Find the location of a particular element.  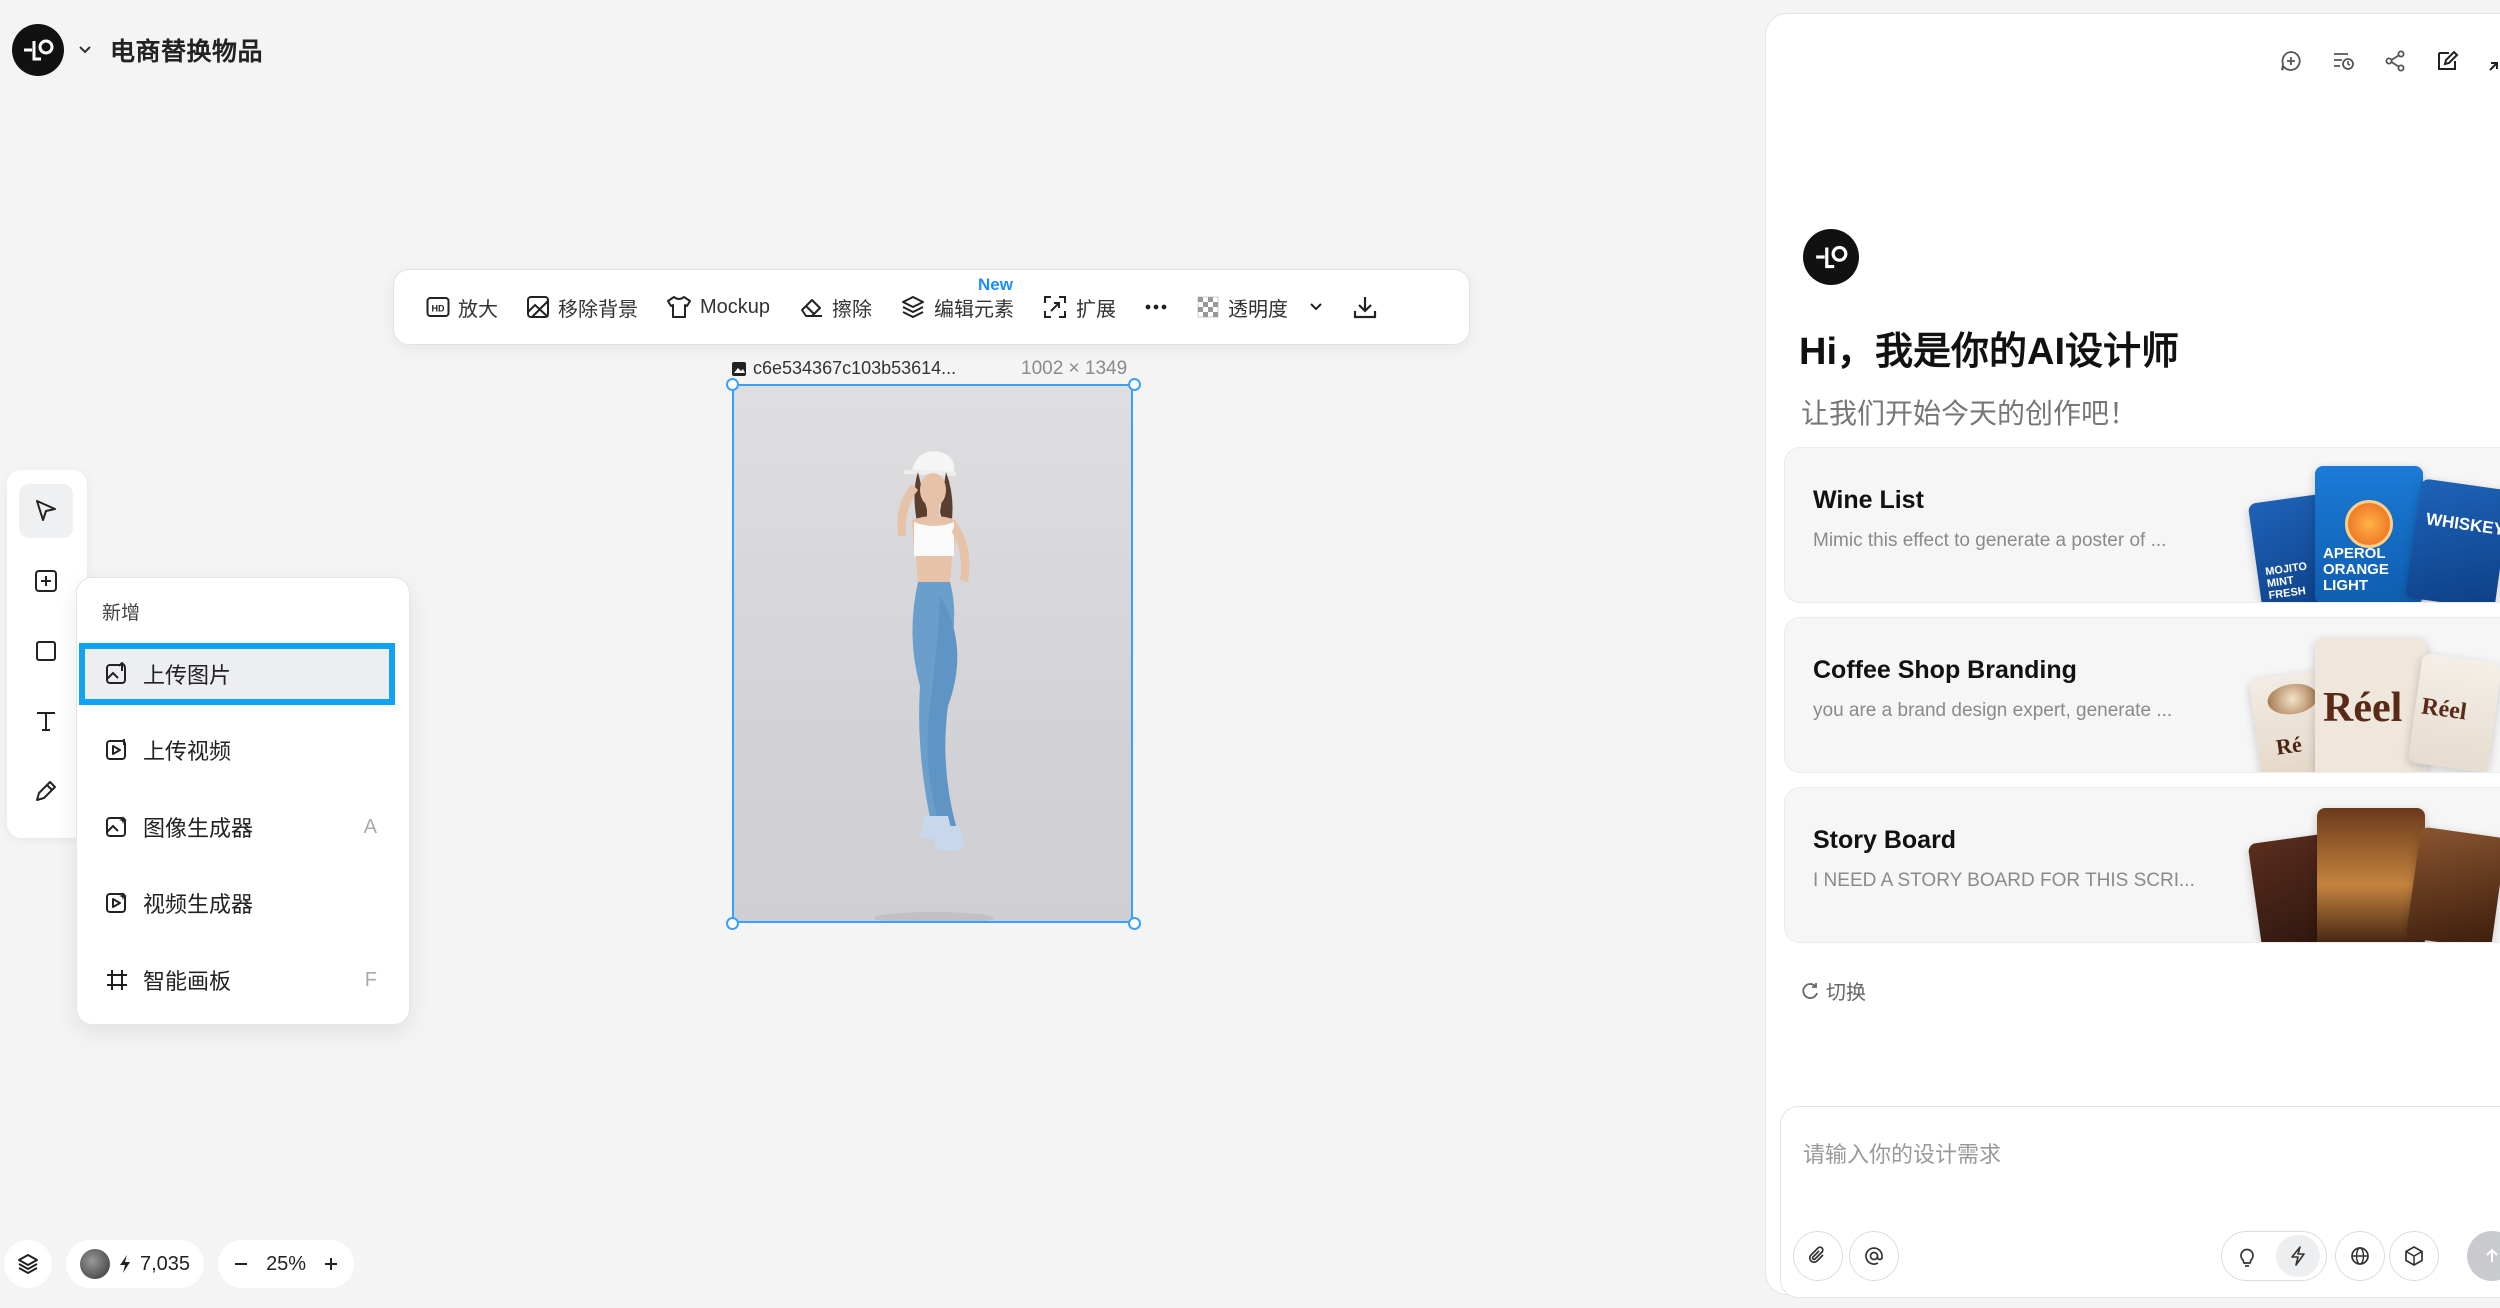

image-icon is located at coordinates (739, 368).